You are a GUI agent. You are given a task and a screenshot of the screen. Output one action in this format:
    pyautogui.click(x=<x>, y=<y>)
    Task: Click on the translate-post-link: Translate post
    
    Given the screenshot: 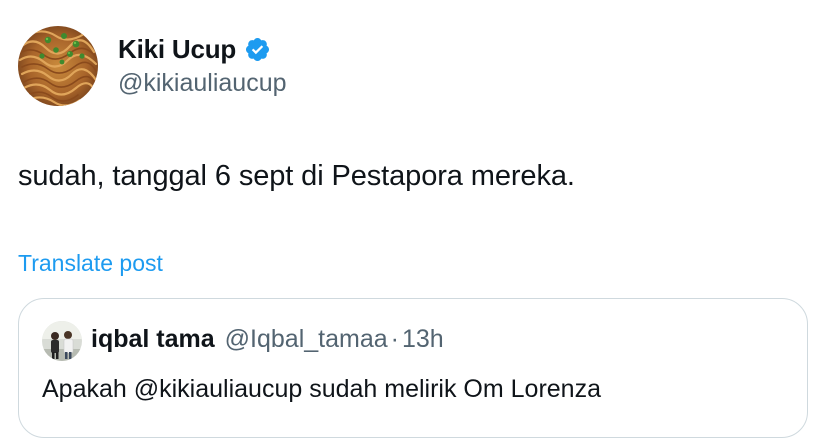 What is the action you would take?
    pyautogui.click(x=90, y=263)
    